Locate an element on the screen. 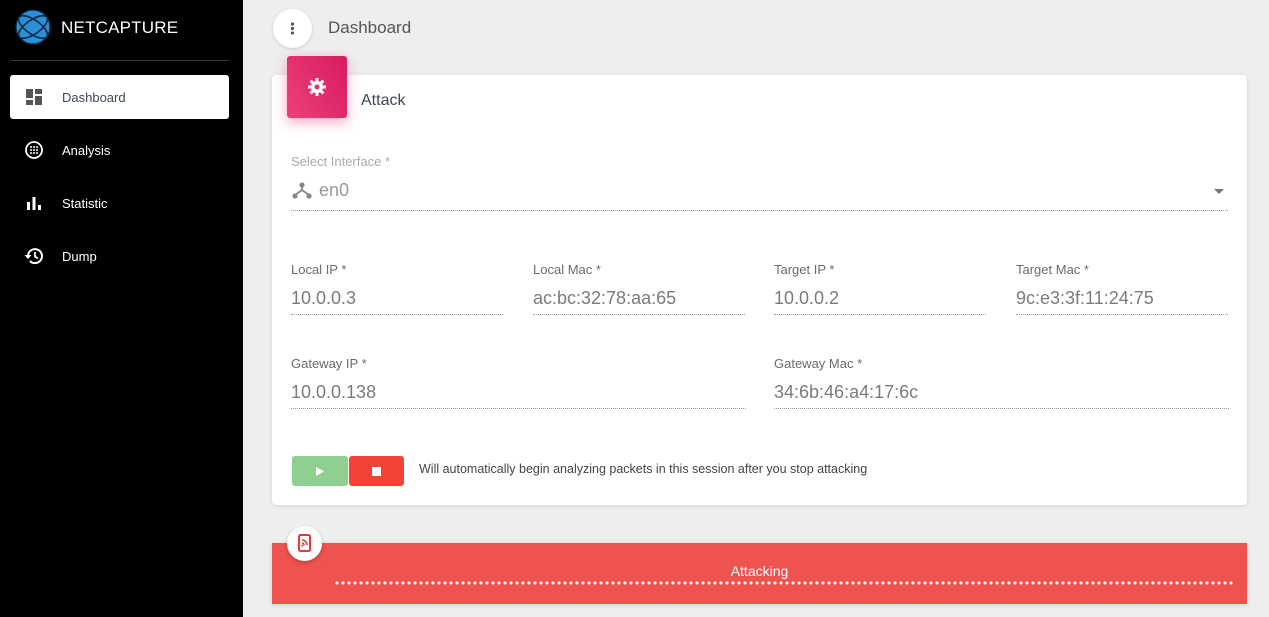 The width and height of the screenshot is (1269, 617). analysis-icon is located at coordinates (34, 150).